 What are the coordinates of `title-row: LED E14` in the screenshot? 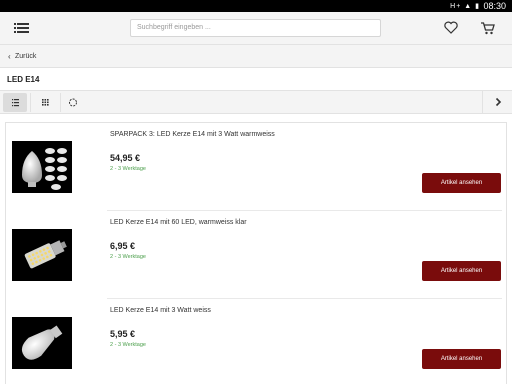 It's located at (256, 79).